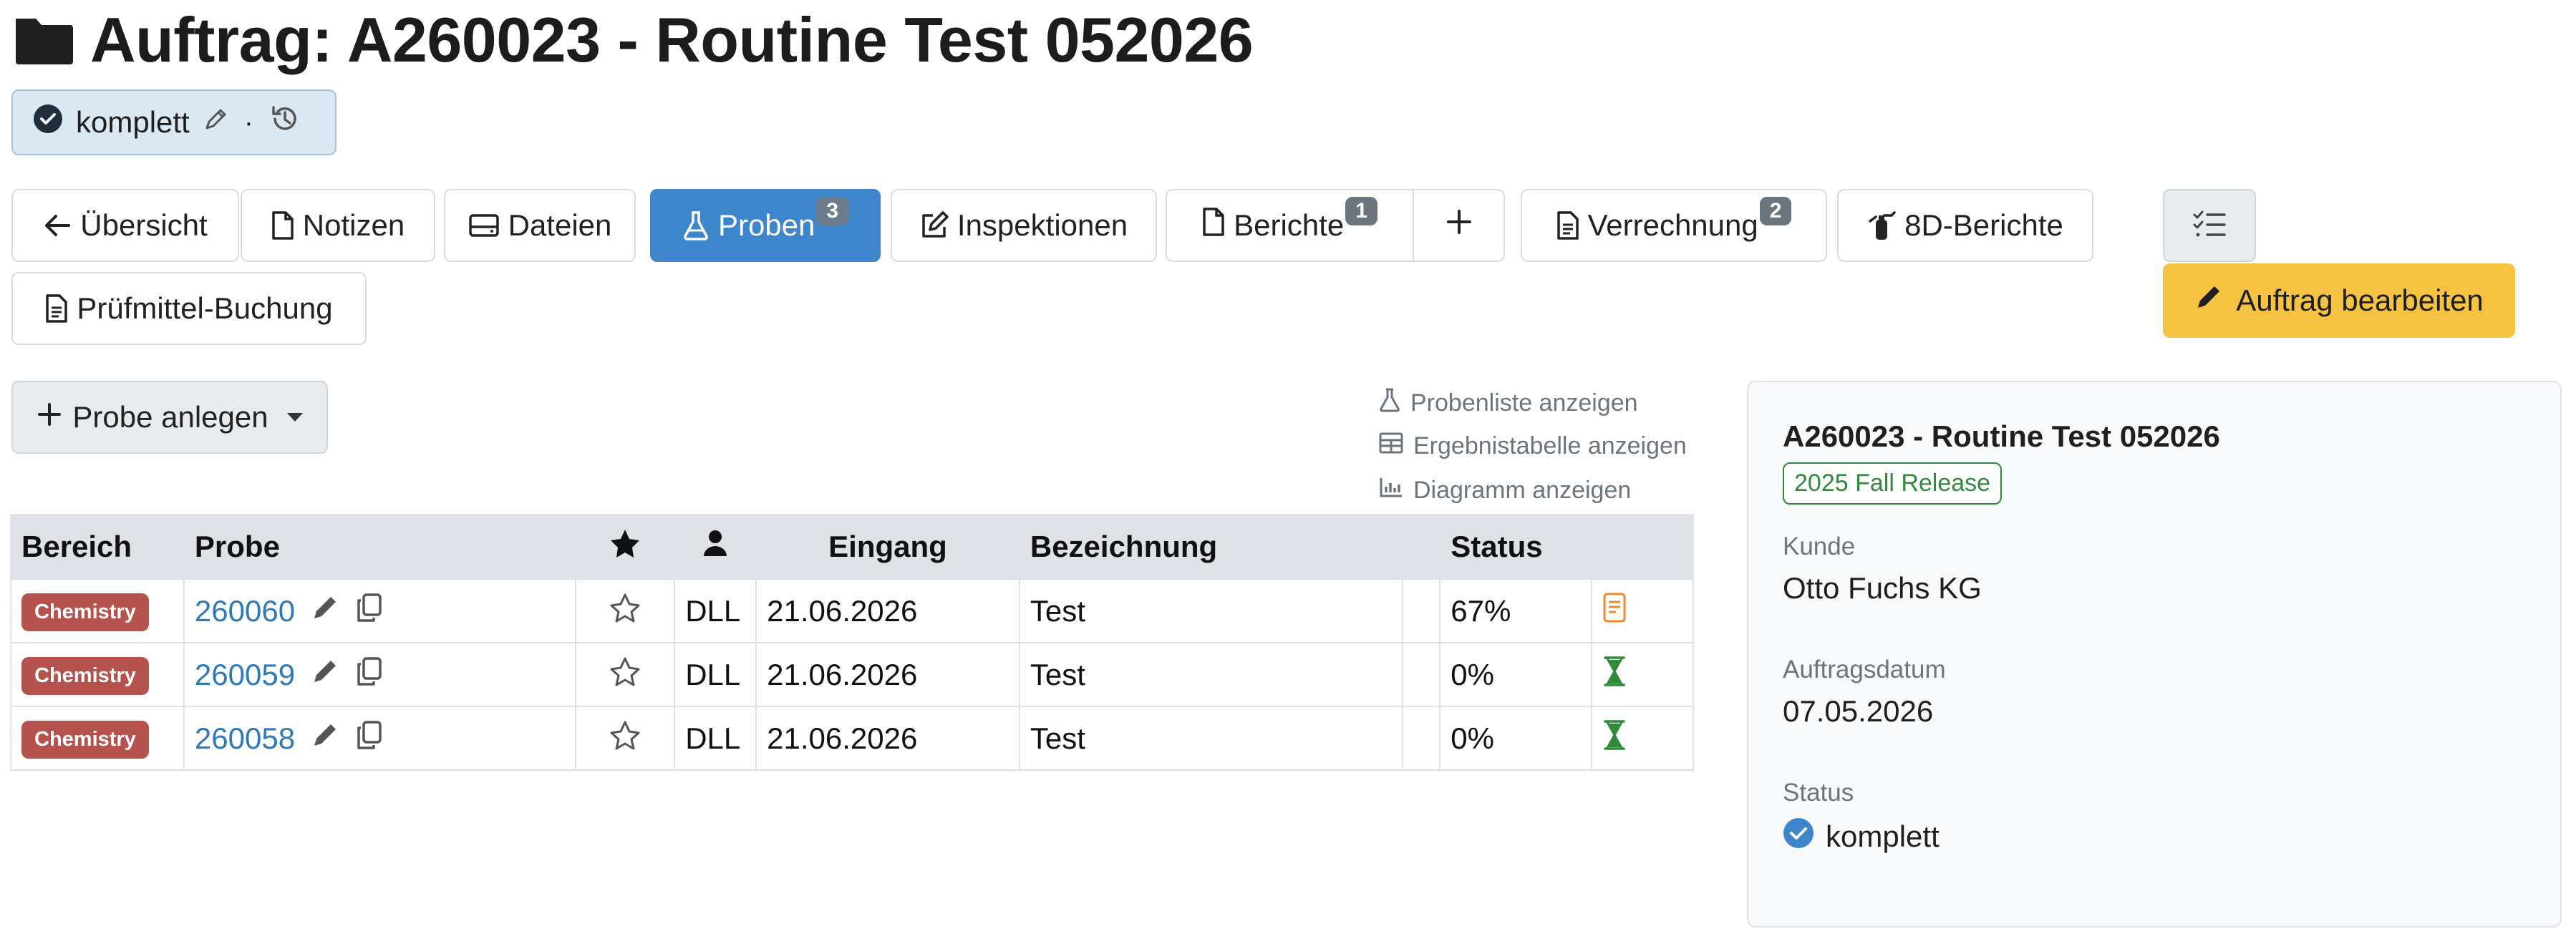  I want to click on header-status: Status, so click(1516, 547).